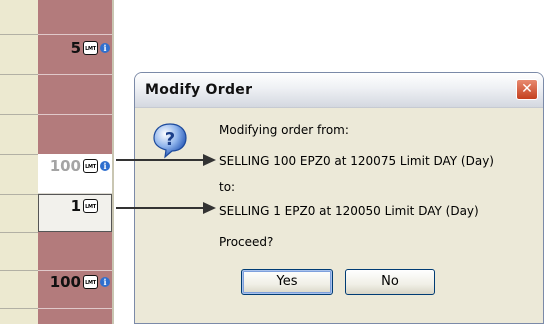 The image size is (544, 324). What do you see at coordinates (390, 282) in the screenshot?
I see `no-button: No` at bounding box center [390, 282].